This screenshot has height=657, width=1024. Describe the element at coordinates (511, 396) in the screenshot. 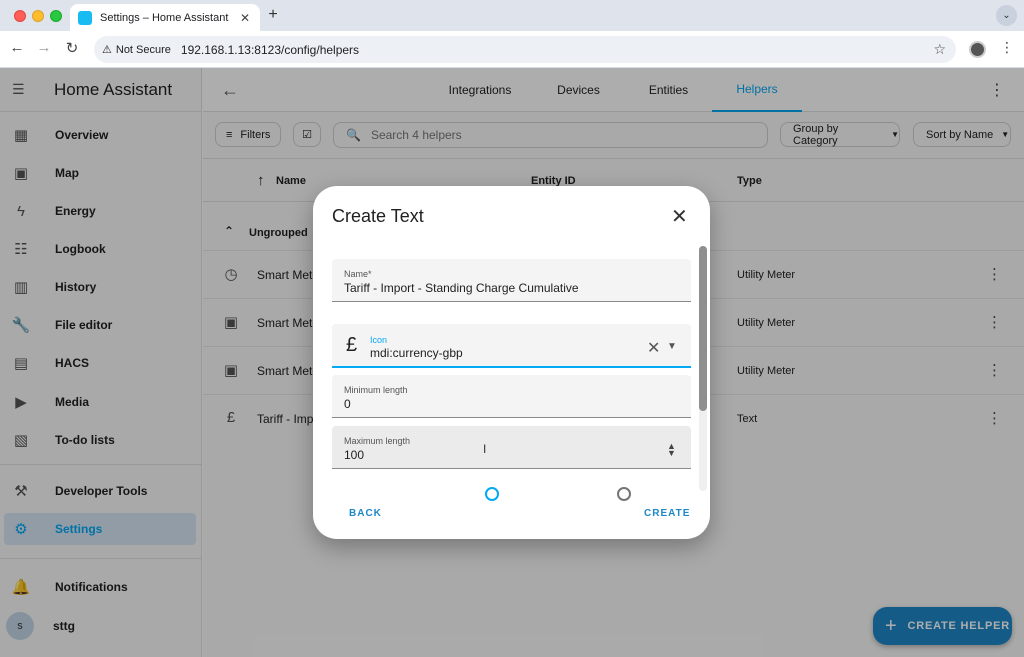

I see `minimum-length-field: Minimum length 0` at that location.